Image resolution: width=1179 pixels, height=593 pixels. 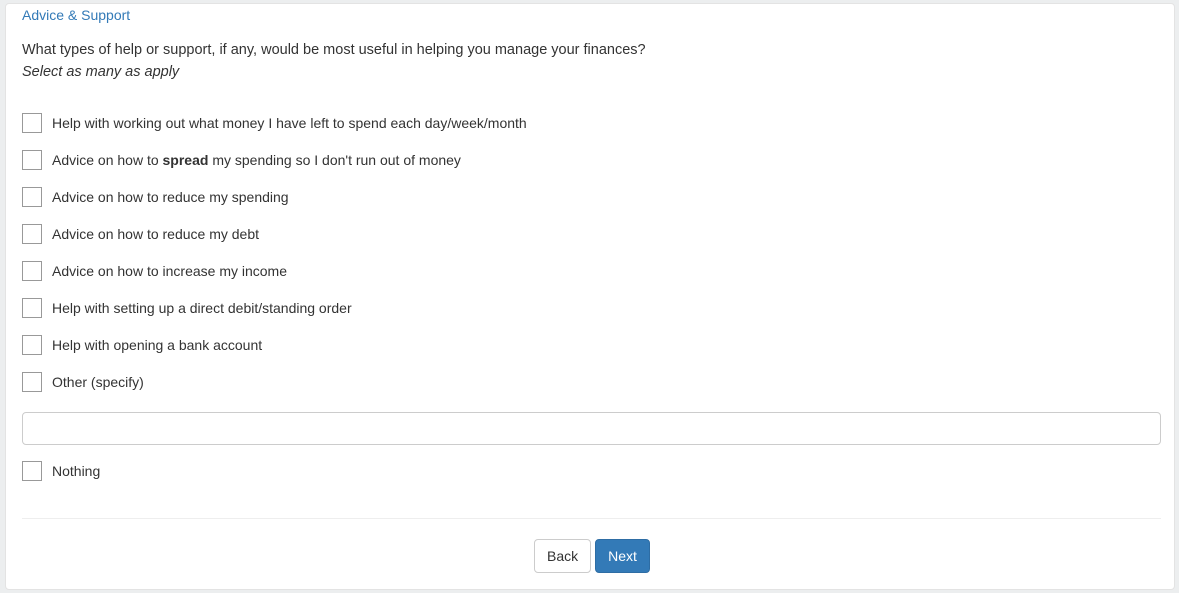 I want to click on option-3: Advice on how to reduce my debt, so click(x=140, y=234).